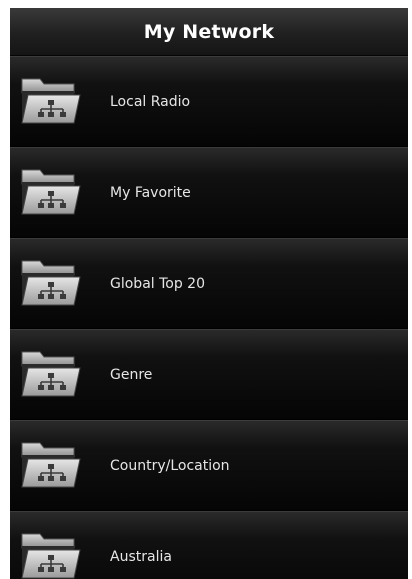  I want to click on list-item-label: Local Radio, so click(150, 101).